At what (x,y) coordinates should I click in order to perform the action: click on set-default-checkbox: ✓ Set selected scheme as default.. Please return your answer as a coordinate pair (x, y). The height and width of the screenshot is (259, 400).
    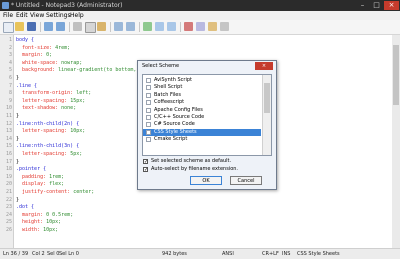
    Looking at the image, I should click on (203, 161).